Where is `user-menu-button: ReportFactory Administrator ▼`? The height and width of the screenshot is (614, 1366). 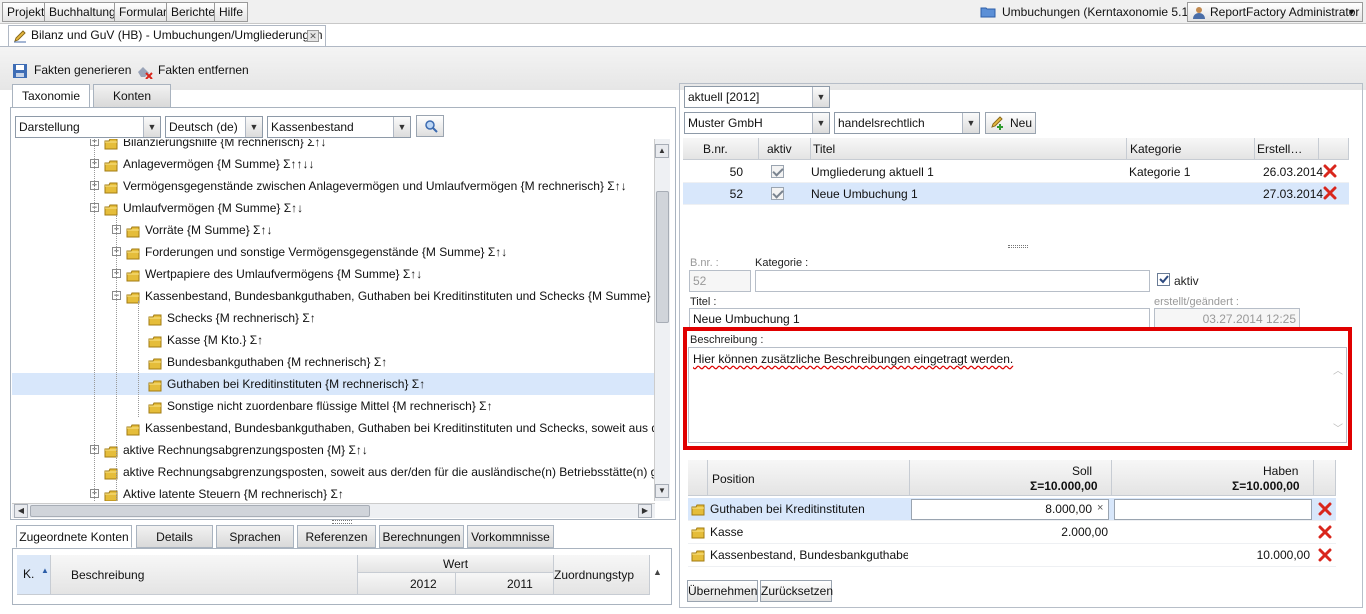
user-menu-button: ReportFactory Administrator ▼ is located at coordinates (1275, 12).